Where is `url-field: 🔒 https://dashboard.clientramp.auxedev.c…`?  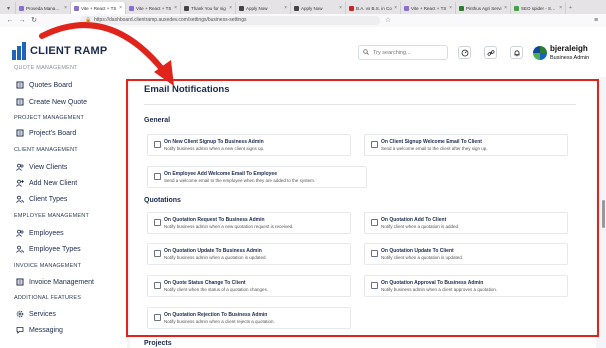 url-field: 🔒 https://dashboard.clientramp.auxedev.c… is located at coordinates (230, 20).